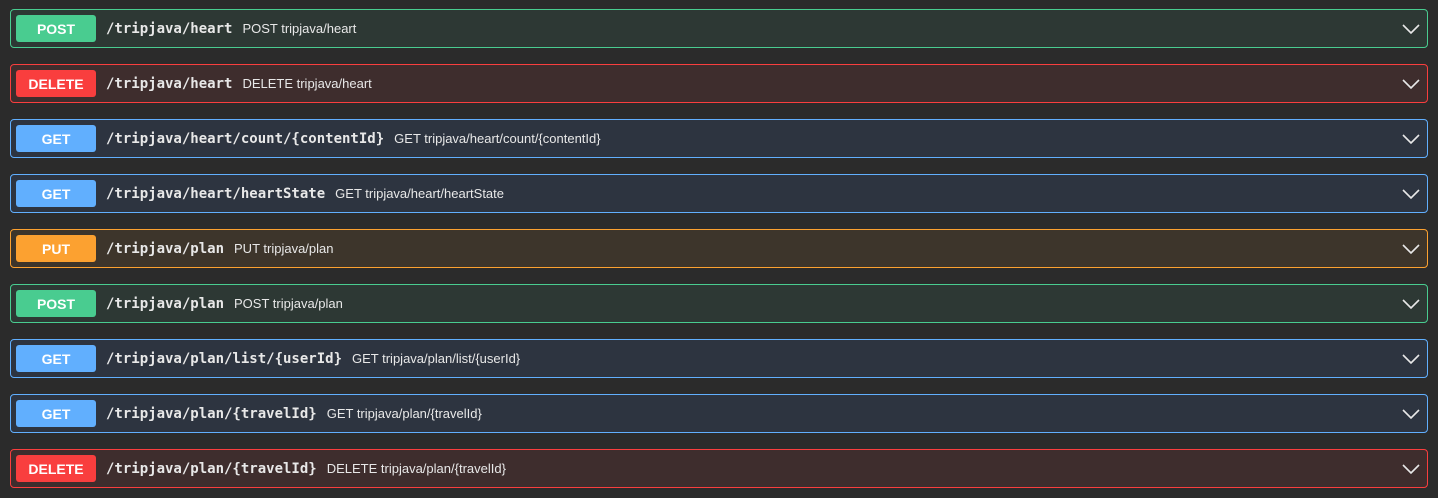 This screenshot has width=1438, height=498. What do you see at coordinates (307, 83) in the screenshot?
I see `operation-summary: DELETE tripjava/heart` at bounding box center [307, 83].